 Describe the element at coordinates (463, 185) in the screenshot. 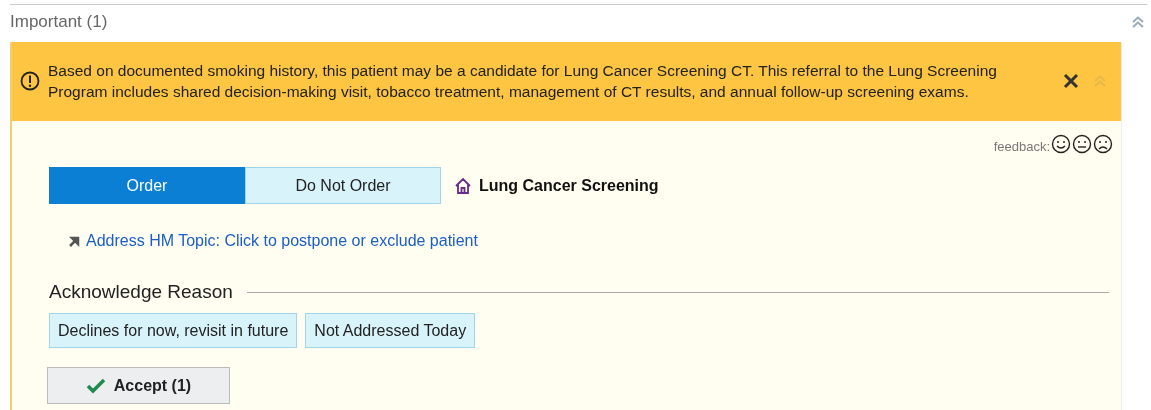

I see `house-icon` at that location.